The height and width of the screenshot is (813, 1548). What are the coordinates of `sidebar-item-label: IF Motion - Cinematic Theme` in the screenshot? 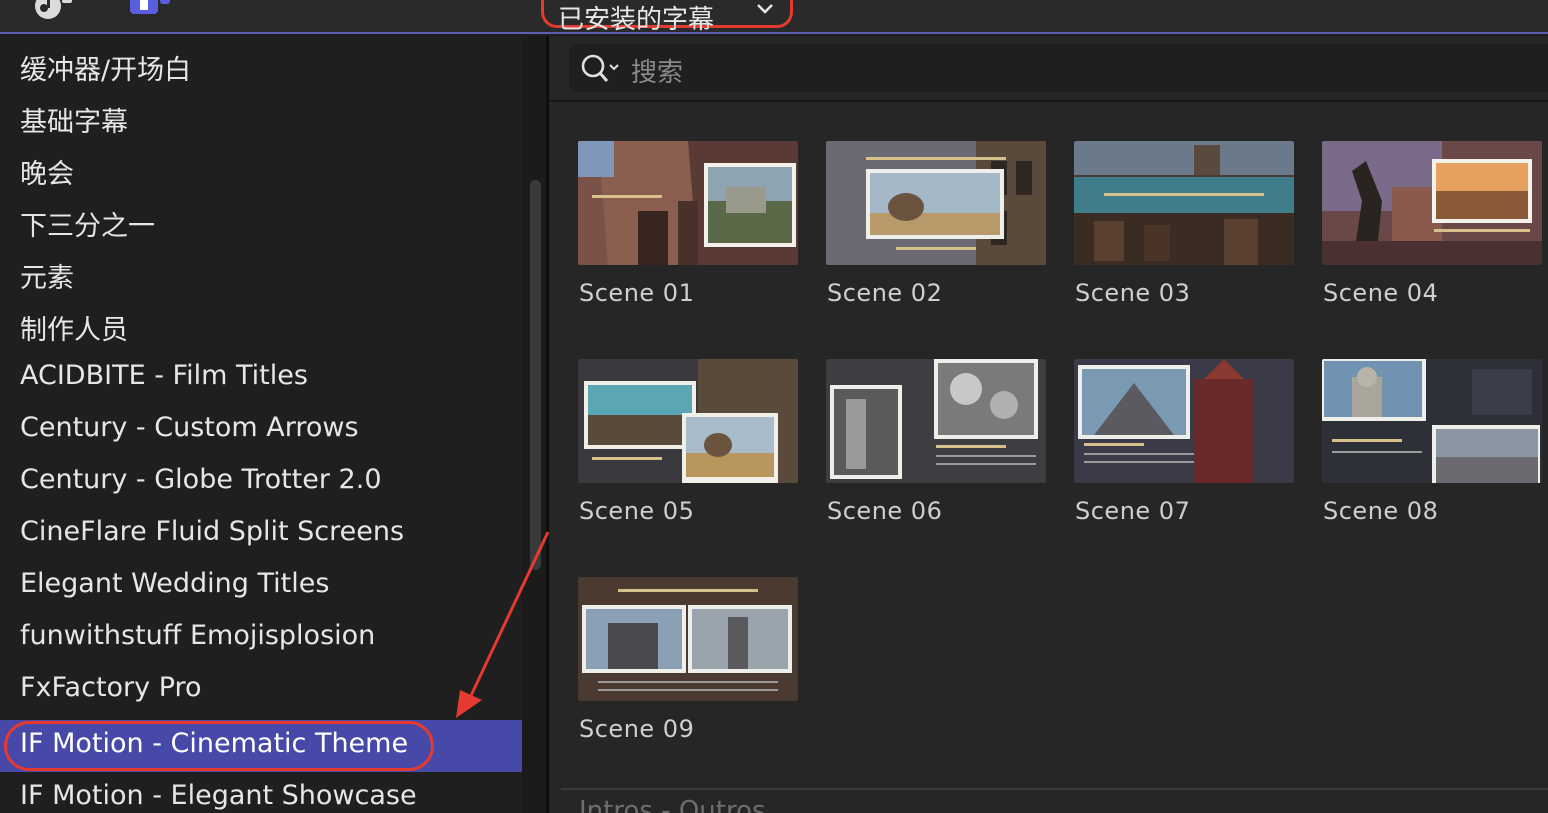 It's located at (214, 743).